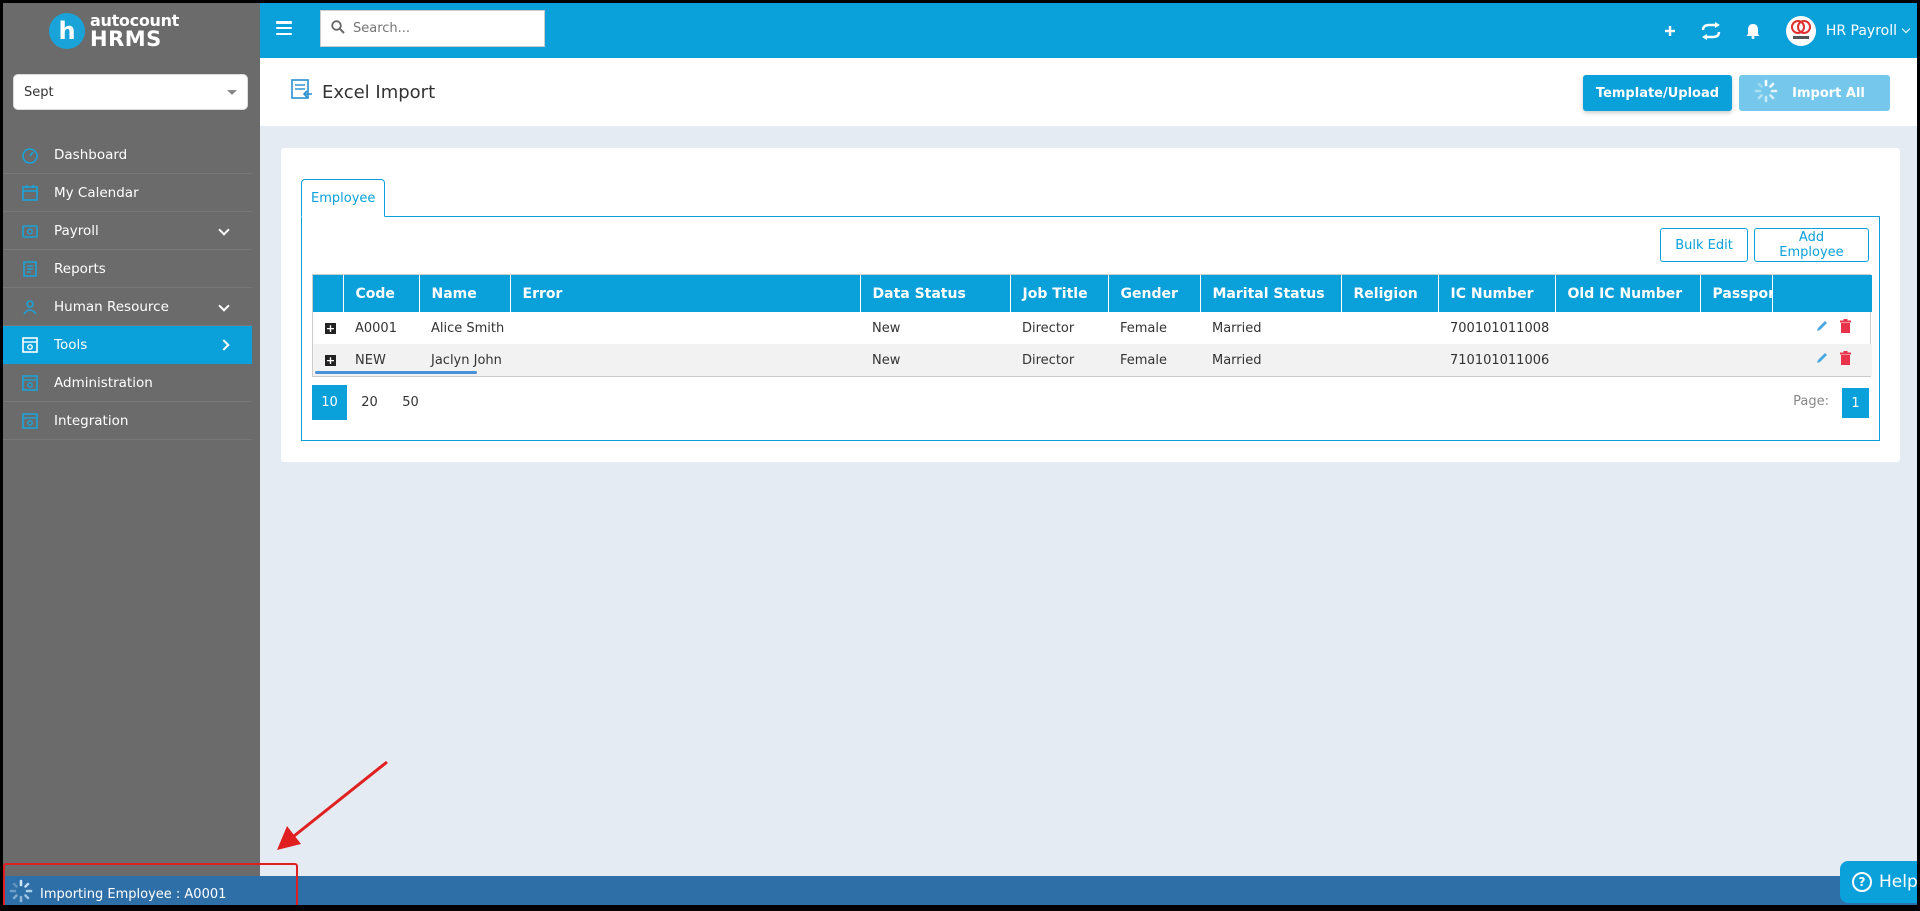  I want to click on cell-ic-number: 700101011008, so click(1500, 328).